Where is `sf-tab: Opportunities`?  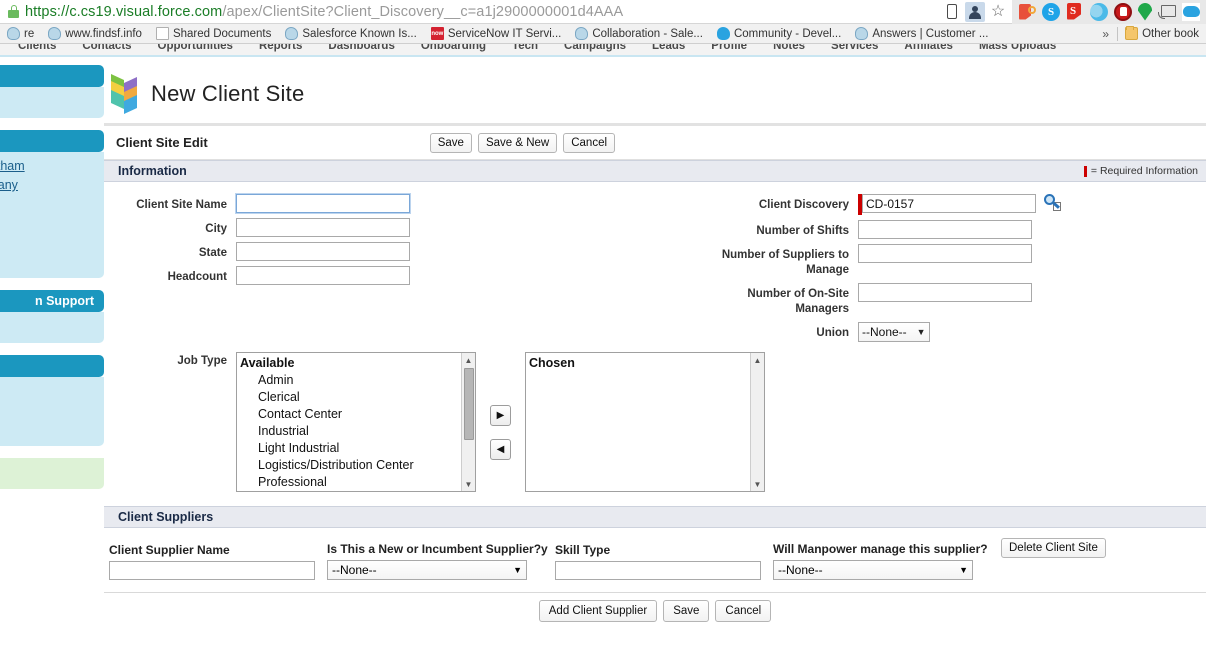
sf-tab: Opportunities is located at coordinates (195, 48).